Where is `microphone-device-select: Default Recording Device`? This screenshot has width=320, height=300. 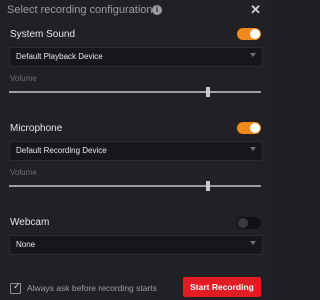 microphone-device-select: Default Recording Device is located at coordinates (136, 151).